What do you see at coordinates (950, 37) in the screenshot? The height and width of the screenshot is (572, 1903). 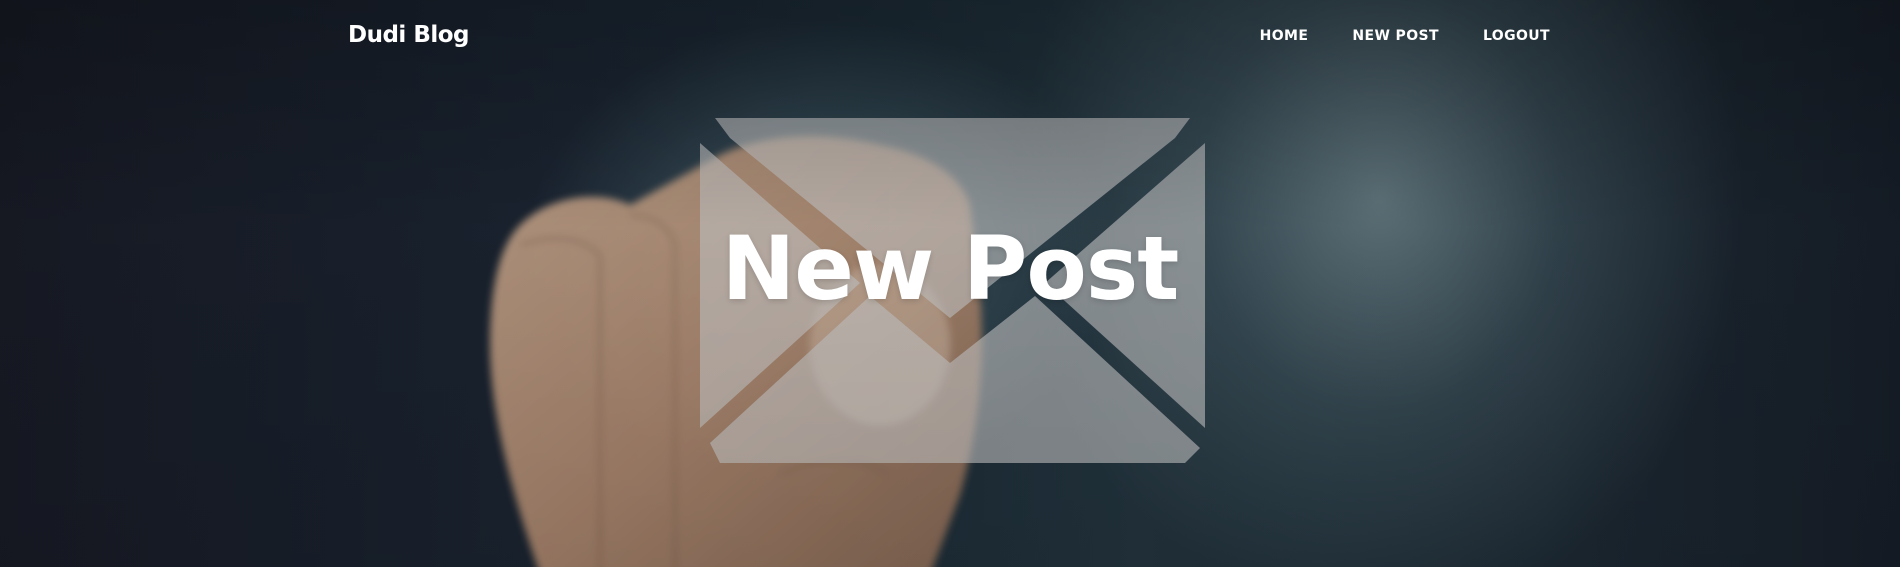 I see `navbar: Dudi Blog HOME NEW POST LOGOUT` at bounding box center [950, 37].